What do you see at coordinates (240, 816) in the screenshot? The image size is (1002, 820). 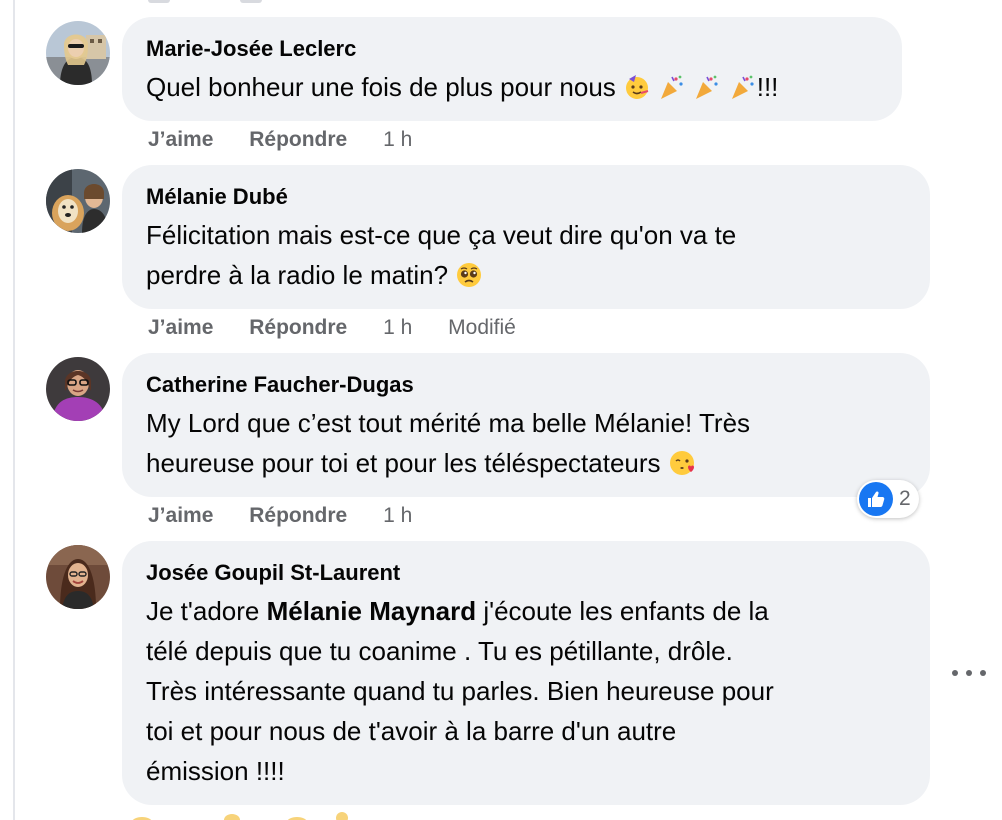 I see `next-comment-emoji-peek` at bounding box center [240, 816].